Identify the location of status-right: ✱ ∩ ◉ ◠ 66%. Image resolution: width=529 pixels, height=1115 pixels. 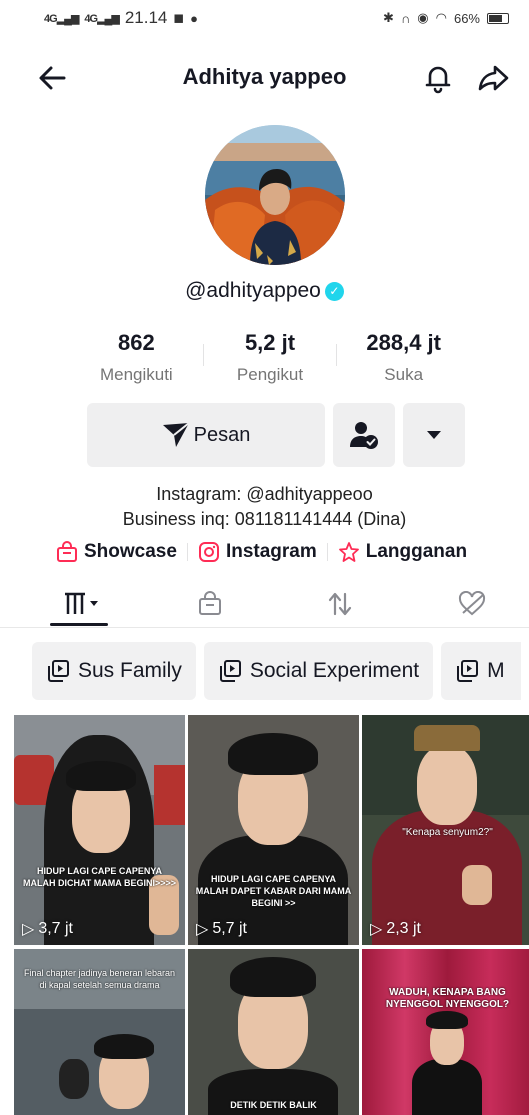
(446, 18).